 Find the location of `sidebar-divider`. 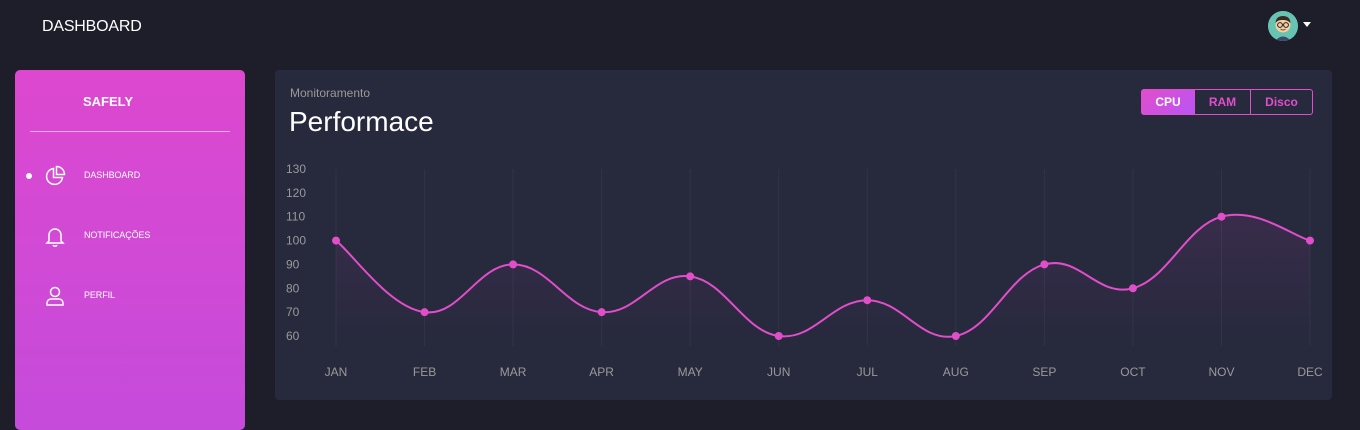

sidebar-divider is located at coordinates (130, 131).